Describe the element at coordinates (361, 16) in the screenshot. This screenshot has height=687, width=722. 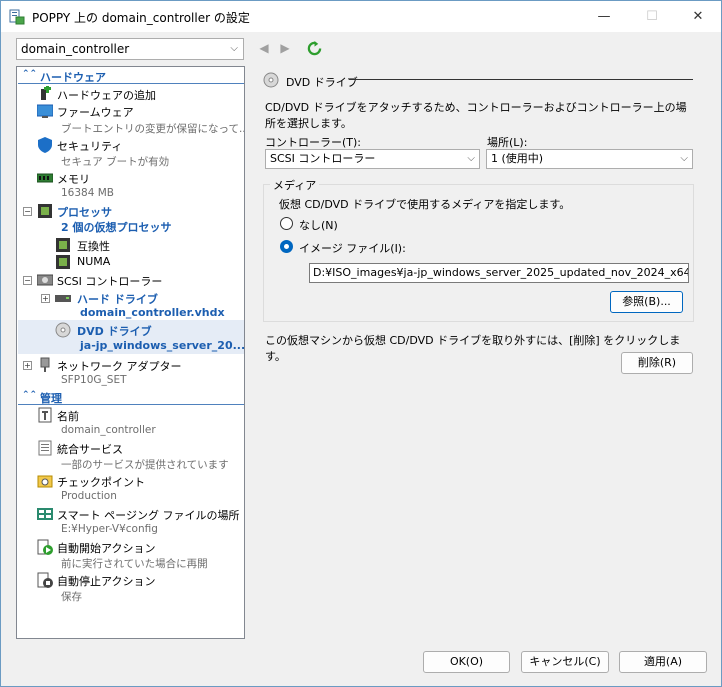
I see `title-bar: POPPY 上の domain_controller の設定 — ☐ ✕` at that location.